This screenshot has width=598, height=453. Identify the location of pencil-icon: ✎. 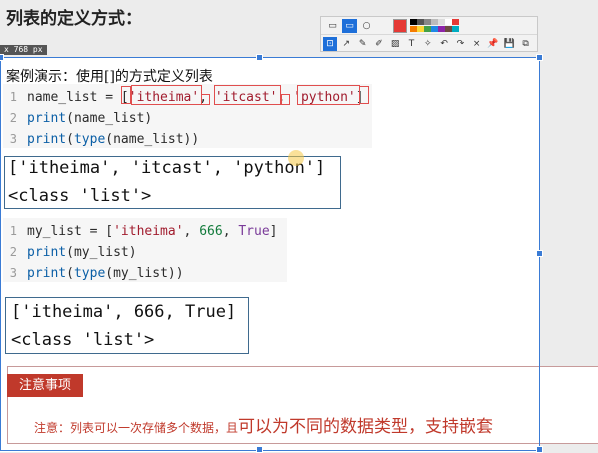
(363, 44).